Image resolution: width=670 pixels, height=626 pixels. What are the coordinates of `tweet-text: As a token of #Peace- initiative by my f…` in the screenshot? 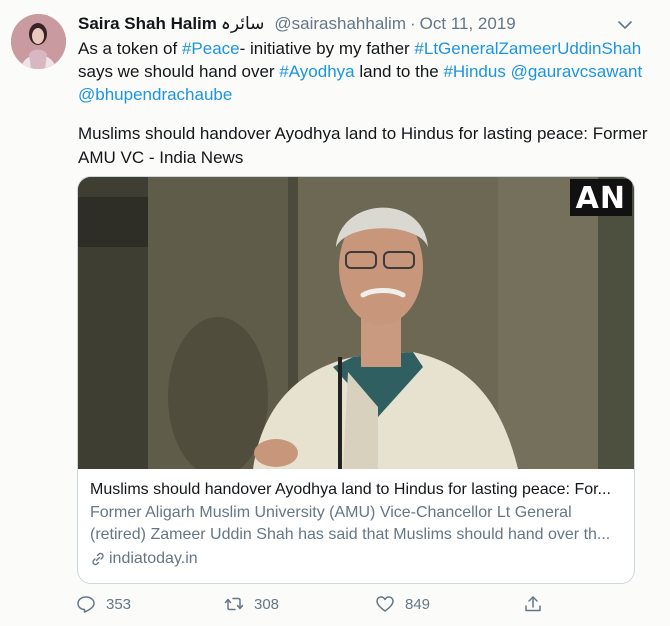 It's located at (365, 71).